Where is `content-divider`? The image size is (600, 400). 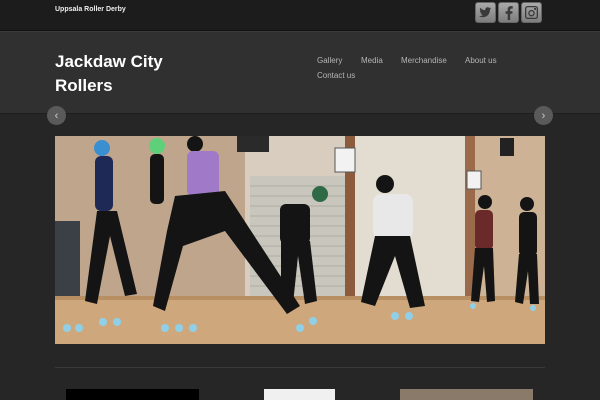
content-divider is located at coordinates (300, 367).